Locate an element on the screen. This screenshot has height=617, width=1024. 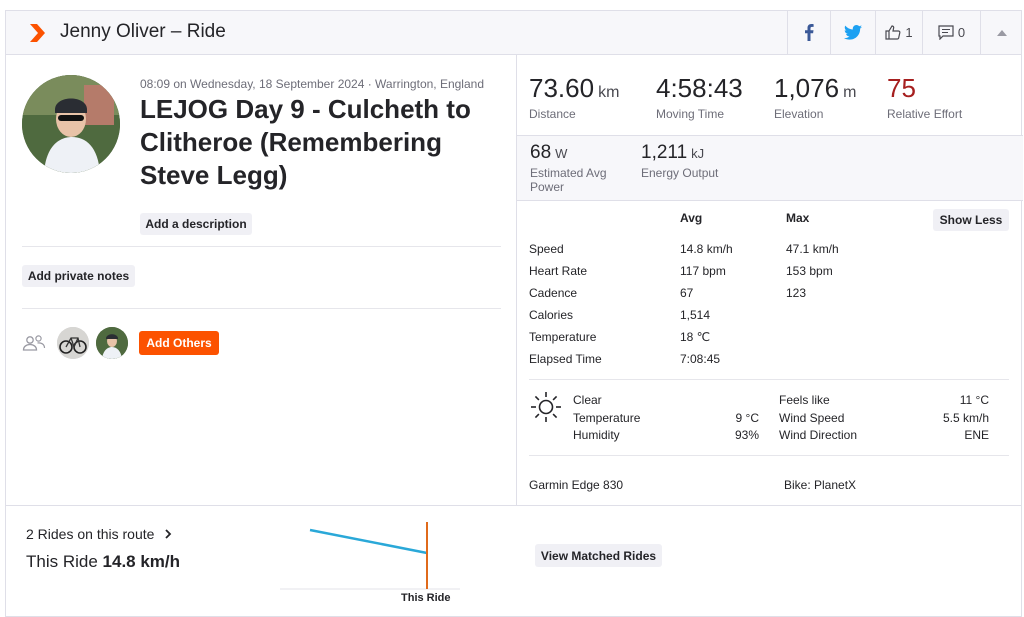
wind-speed-label: Wind Speed is located at coordinates (812, 418).